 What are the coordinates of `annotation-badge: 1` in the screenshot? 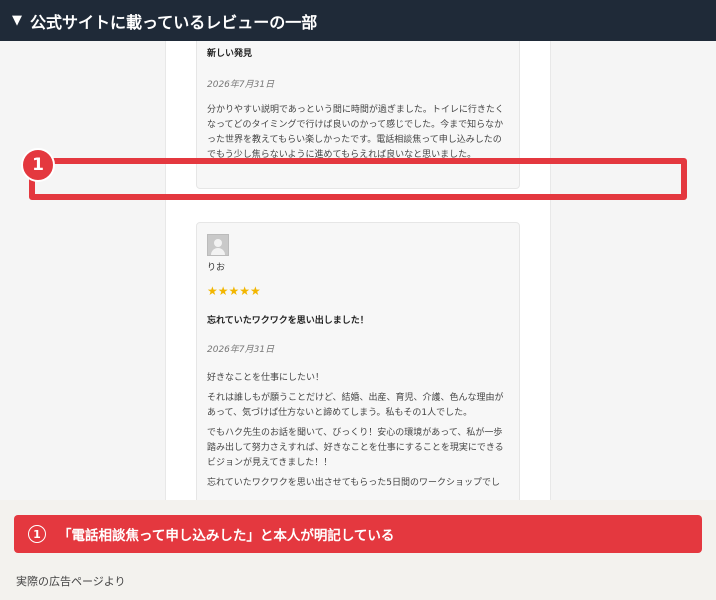 It's located at (38, 165).